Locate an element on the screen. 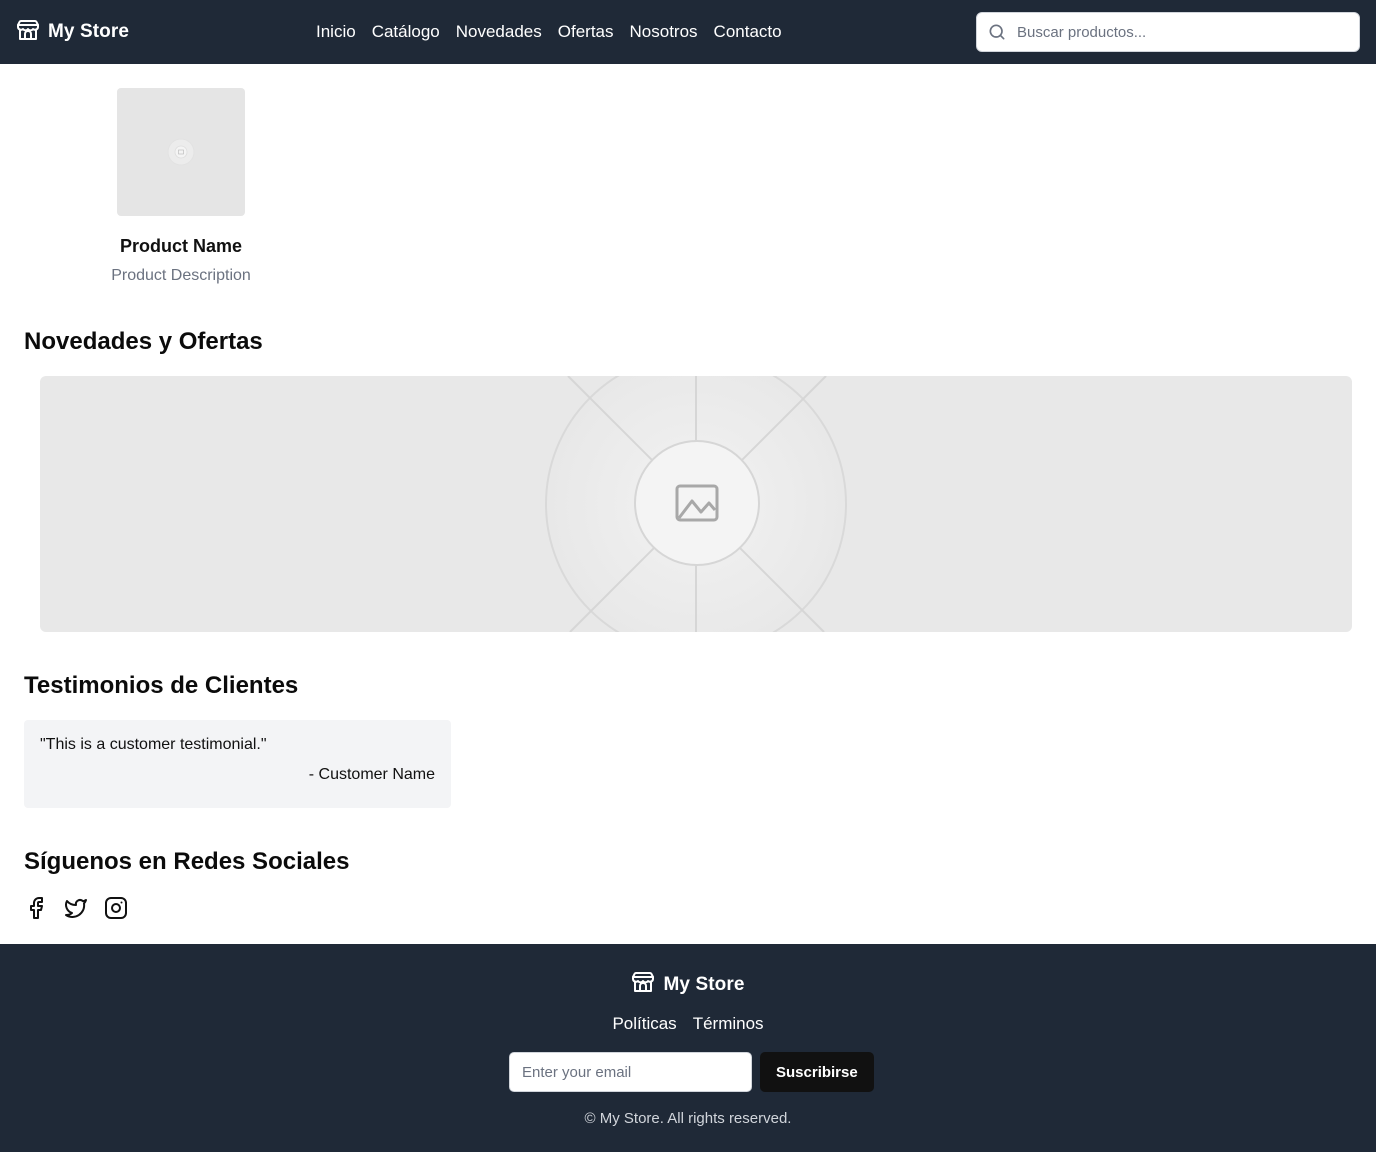  product-description: Product Description is located at coordinates (181, 275).